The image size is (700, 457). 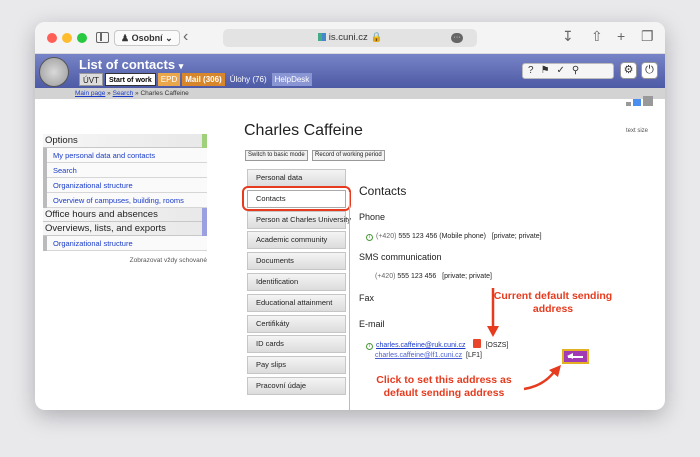 What do you see at coordinates (647, 36) in the screenshot?
I see `tab-overview-icon: ❐` at bounding box center [647, 36].